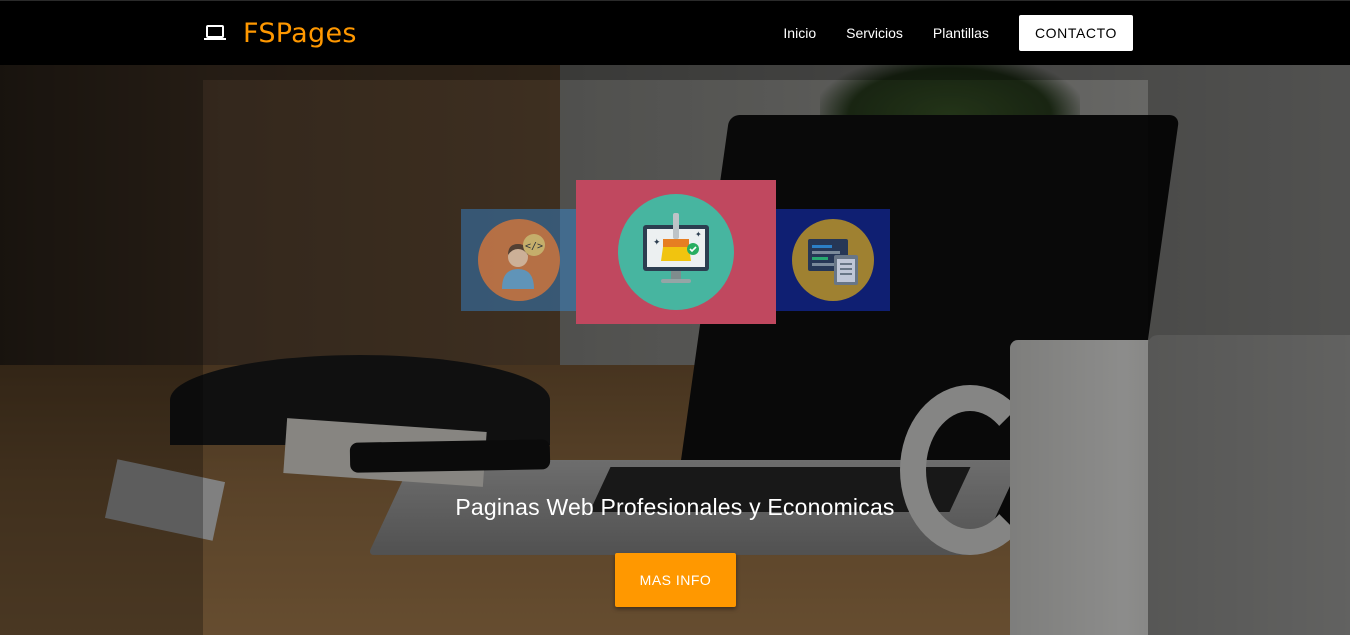 This screenshot has width=1350, height=635. I want to click on carousel-slide-developer: </>, so click(518, 260).